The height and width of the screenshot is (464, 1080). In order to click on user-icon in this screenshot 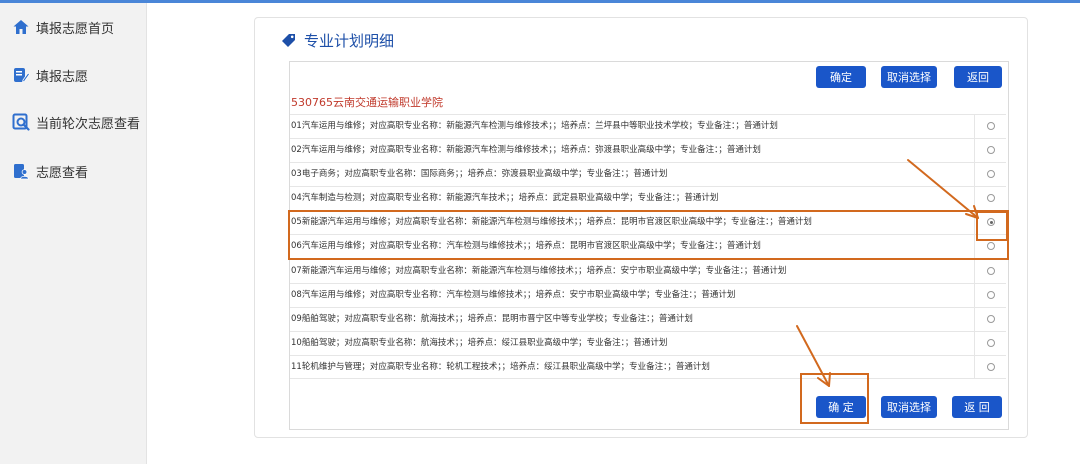, I will do `click(21, 172)`.